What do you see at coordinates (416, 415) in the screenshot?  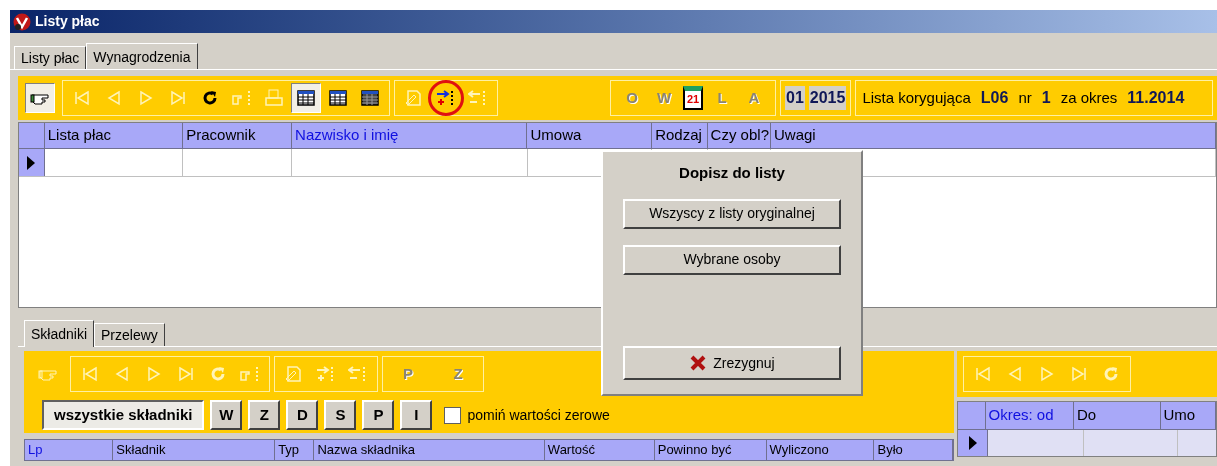 I see `filter-button: I` at bounding box center [416, 415].